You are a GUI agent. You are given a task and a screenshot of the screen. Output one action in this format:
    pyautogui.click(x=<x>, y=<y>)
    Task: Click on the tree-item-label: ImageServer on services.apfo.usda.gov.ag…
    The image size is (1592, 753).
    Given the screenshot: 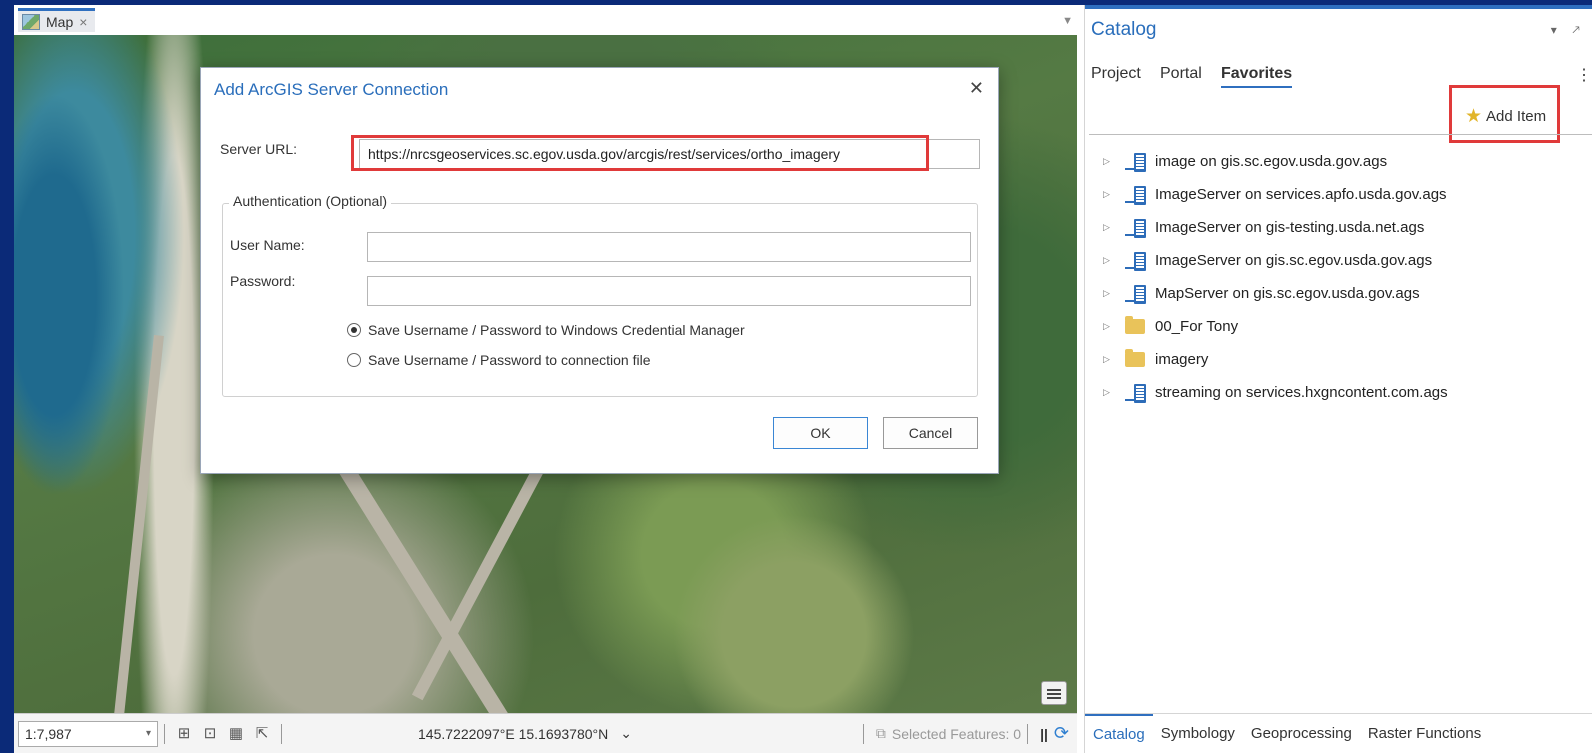 What is the action you would take?
    pyautogui.click(x=1301, y=194)
    